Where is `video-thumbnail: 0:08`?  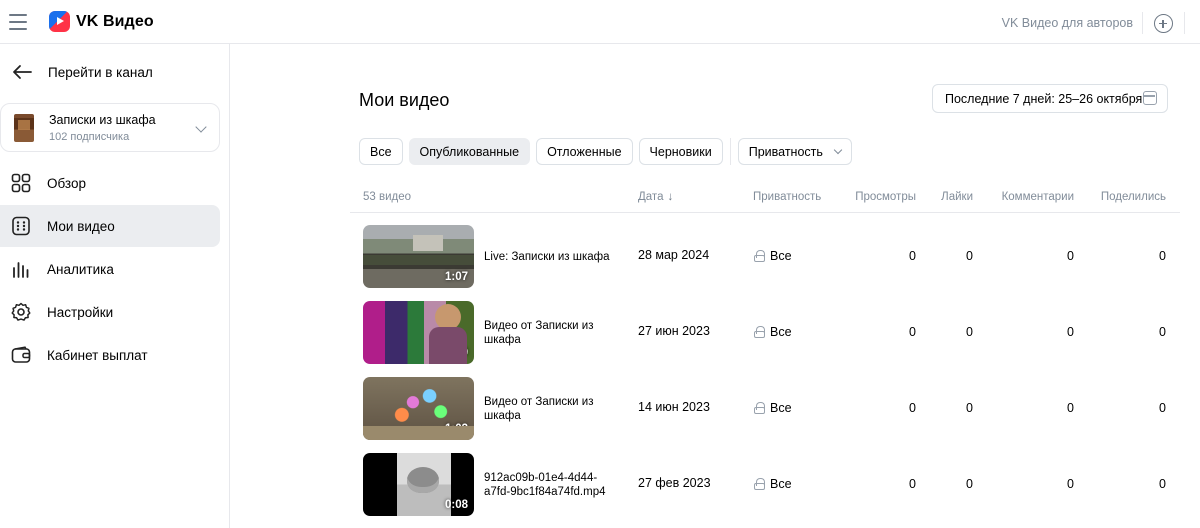
video-thumbnail: 0:08 is located at coordinates (418, 484).